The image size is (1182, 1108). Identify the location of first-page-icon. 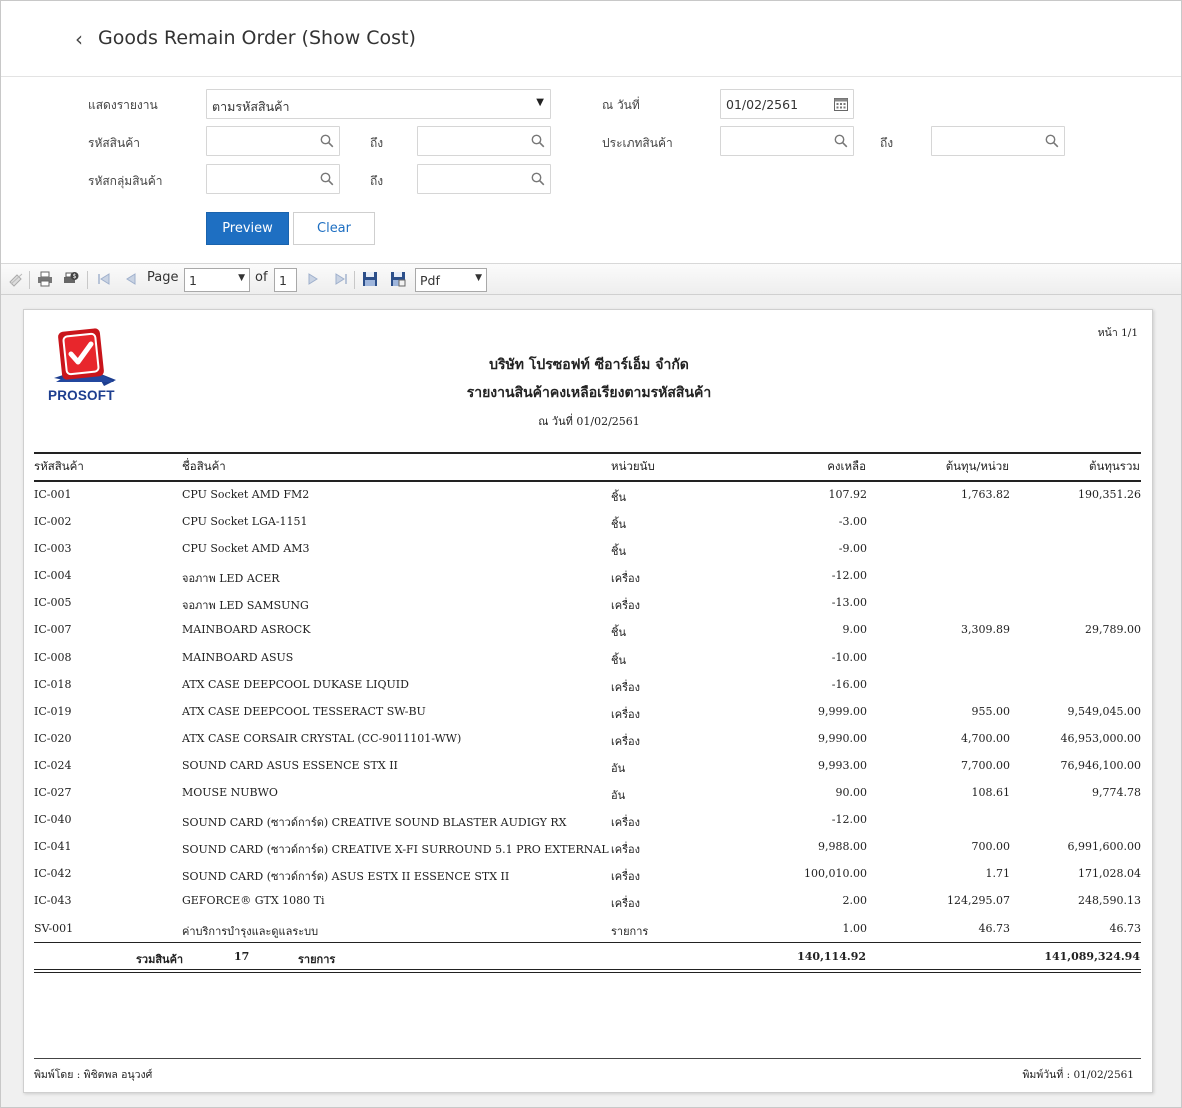
(104, 279).